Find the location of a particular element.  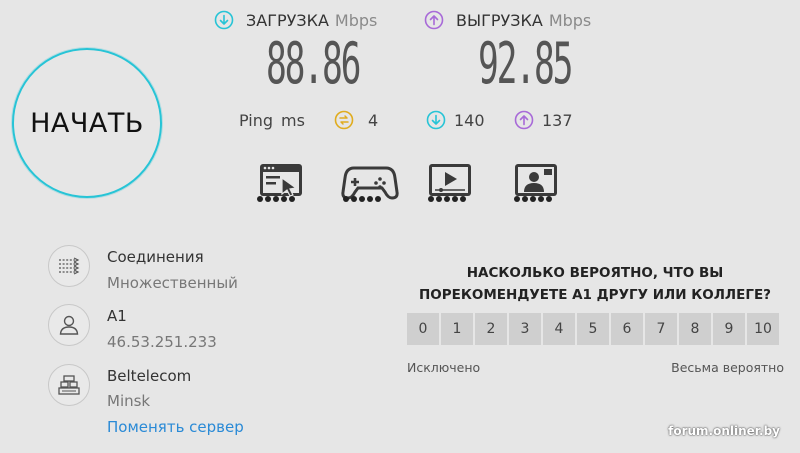

scale-option-7: 7 is located at coordinates (661, 329).